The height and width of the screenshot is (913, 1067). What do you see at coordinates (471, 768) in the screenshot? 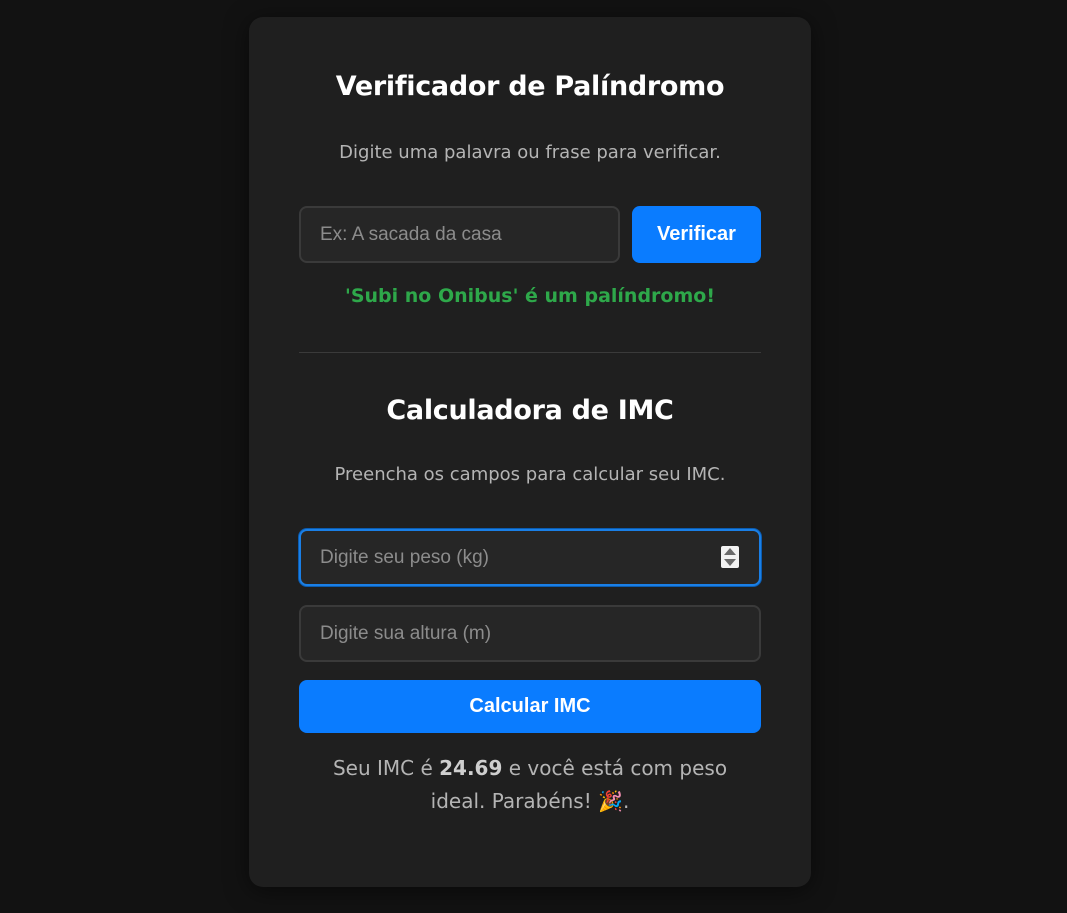
I see `imc-value: 24.69` at bounding box center [471, 768].